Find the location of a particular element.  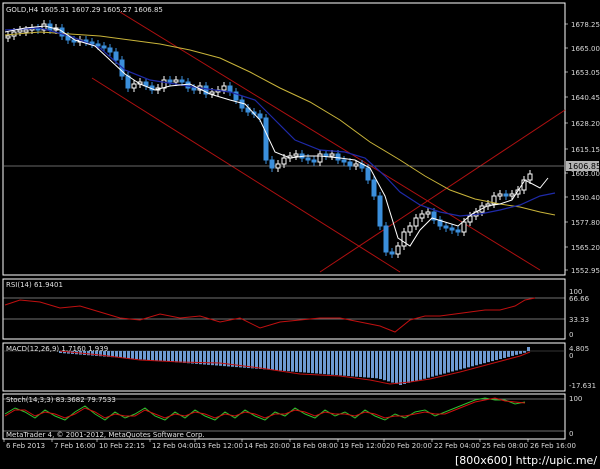

price-tick-label: 1628.20 is located at coordinates (585, 124).